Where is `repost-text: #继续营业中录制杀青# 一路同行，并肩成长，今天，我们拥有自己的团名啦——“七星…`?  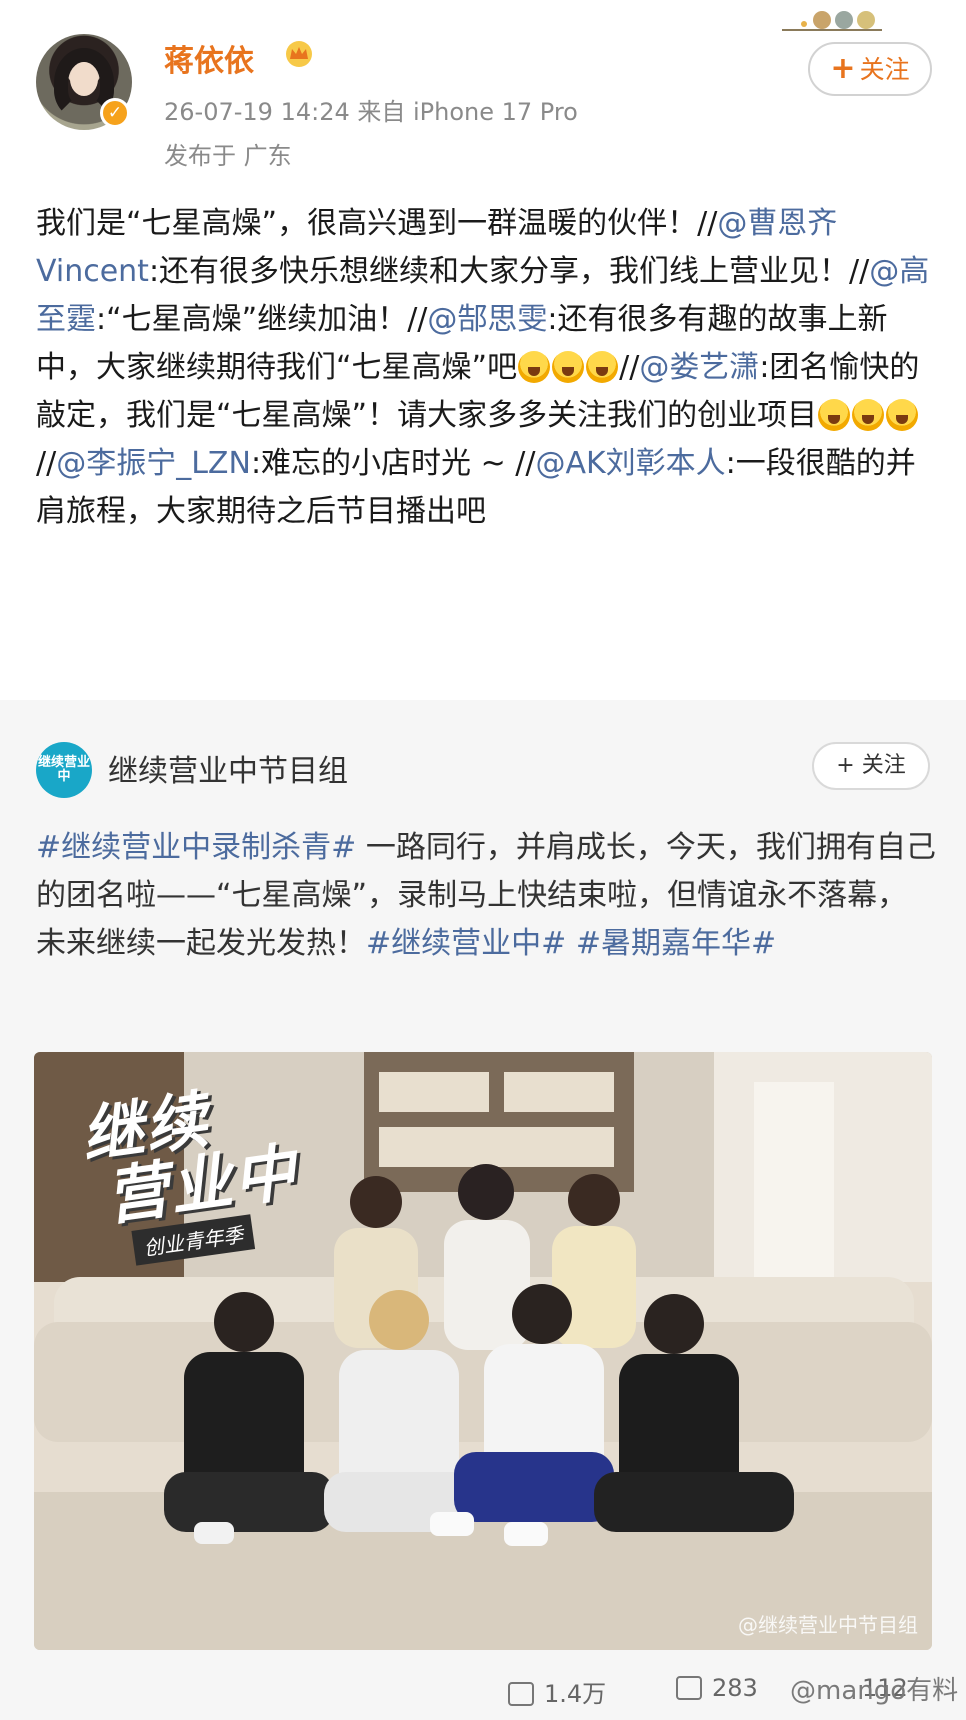
repost-text: #继续营业中录制杀青# 一路同行，并肩成长，今天，我们拥有自己的团名啦——“七星… is located at coordinates (486, 896).